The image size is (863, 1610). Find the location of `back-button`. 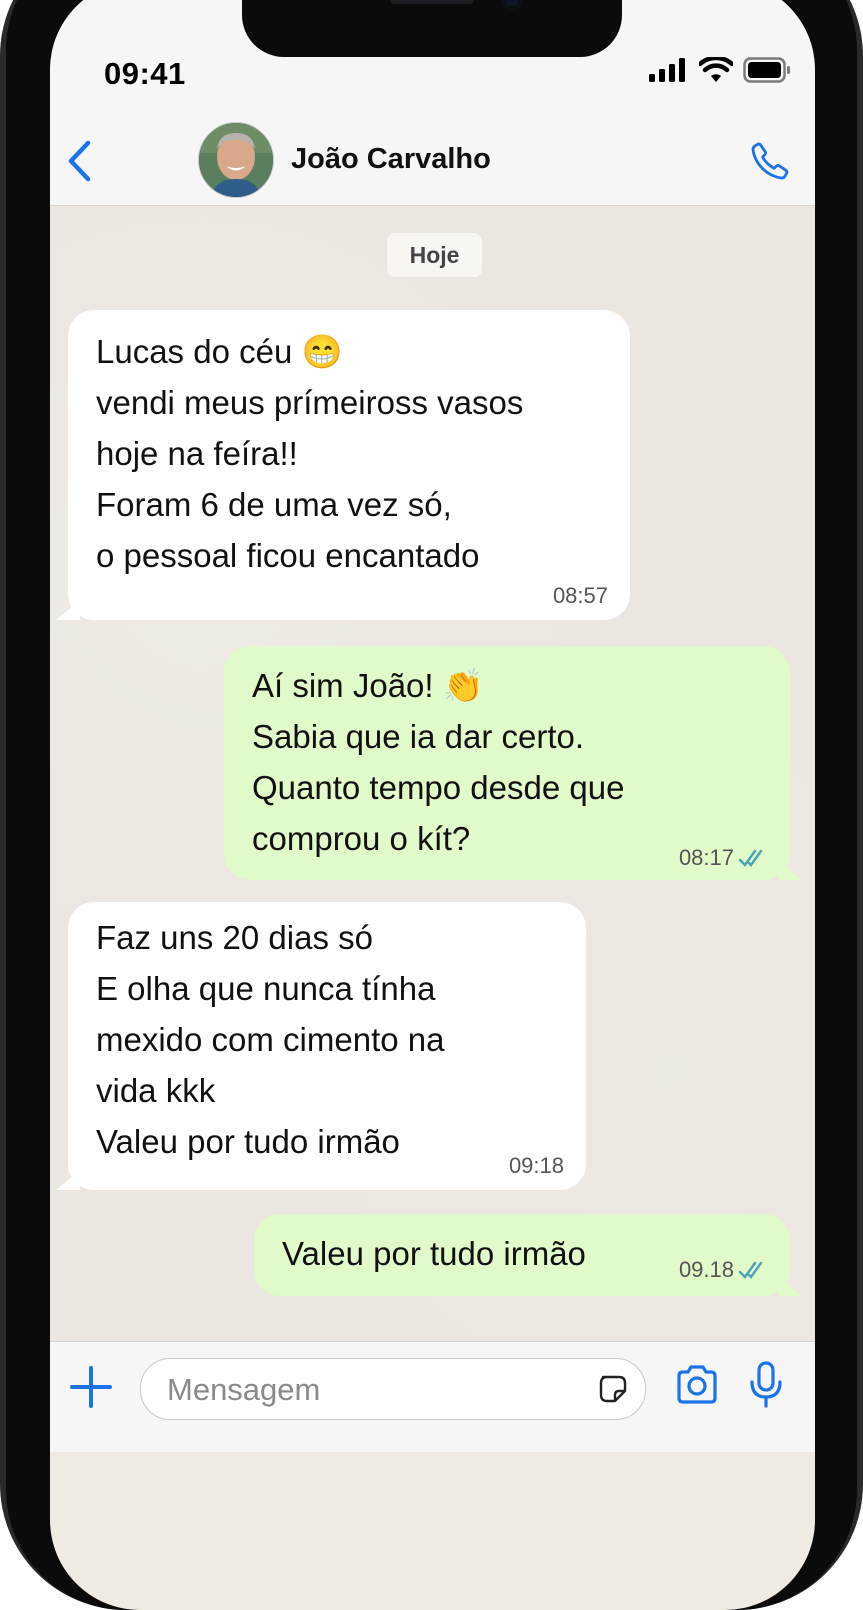

back-button is located at coordinates (79, 163).